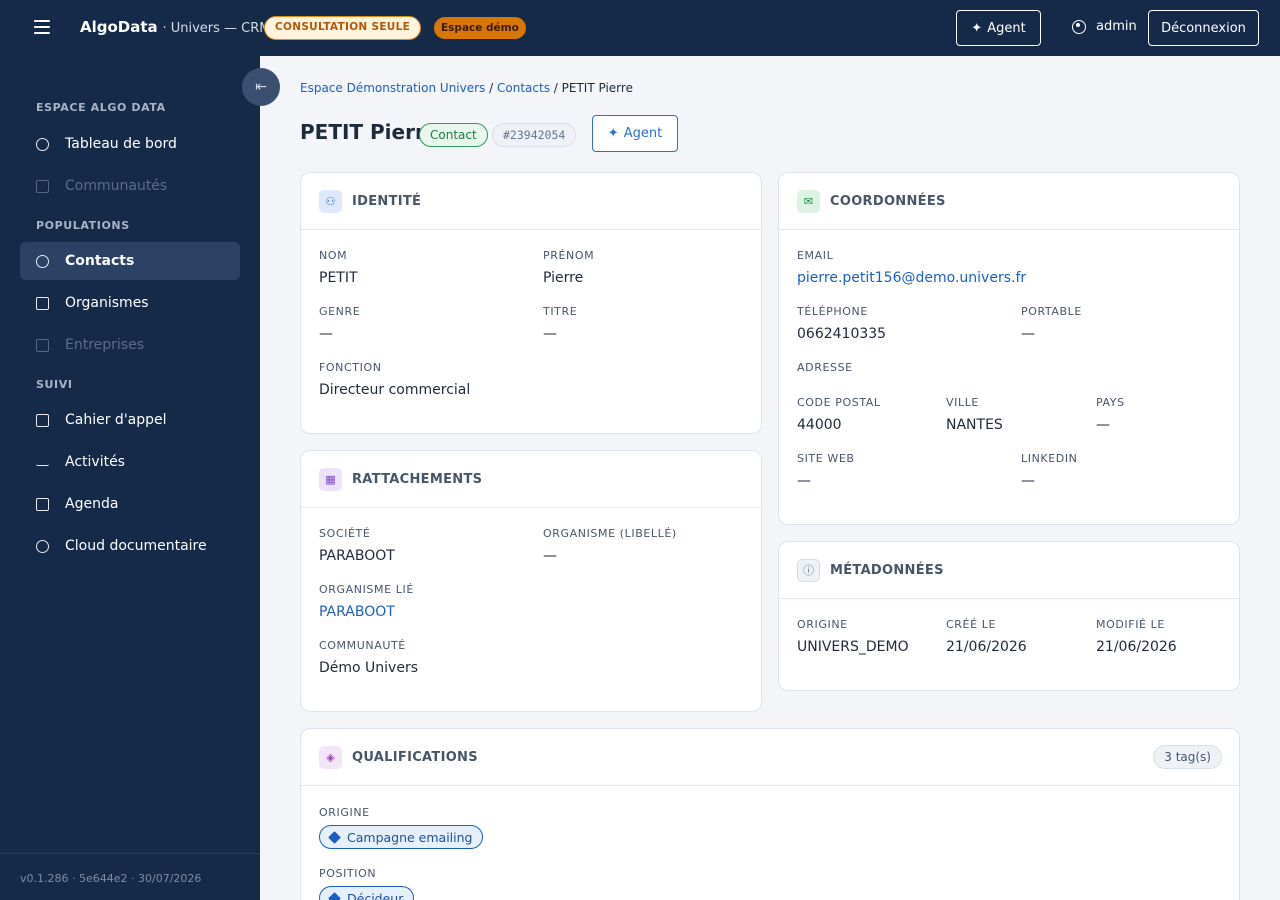 This screenshot has width=1280, height=900. What do you see at coordinates (362, 645) in the screenshot?
I see `field-label: COMMUNAUTÉ` at bounding box center [362, 645].